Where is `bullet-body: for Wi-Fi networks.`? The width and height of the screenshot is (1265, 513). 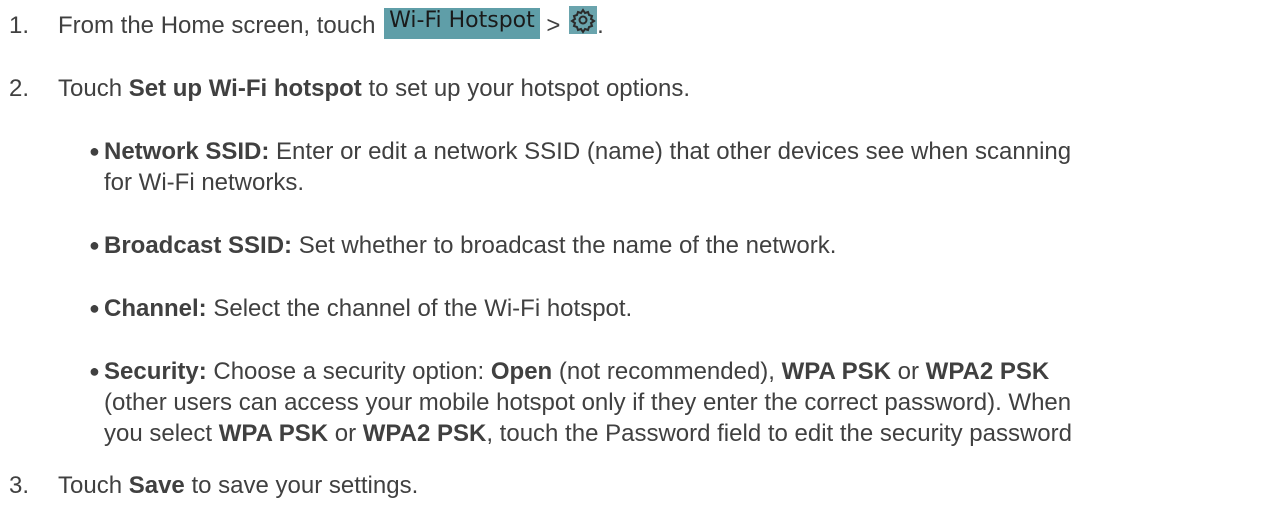 bullet-body: for Wi-Fi networks. is located at coordinates (204, 182).